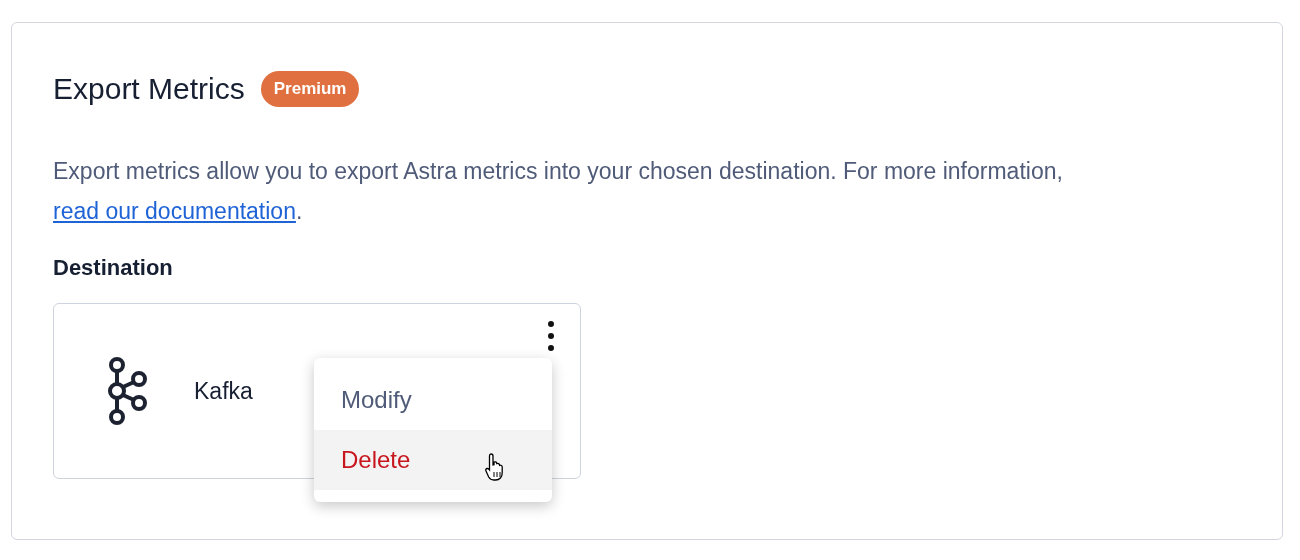 This screenshot has width=1300, height=560. Describe the element at coordinates (551, 336) in the screenshot. I see `more-options-icon` at that location.